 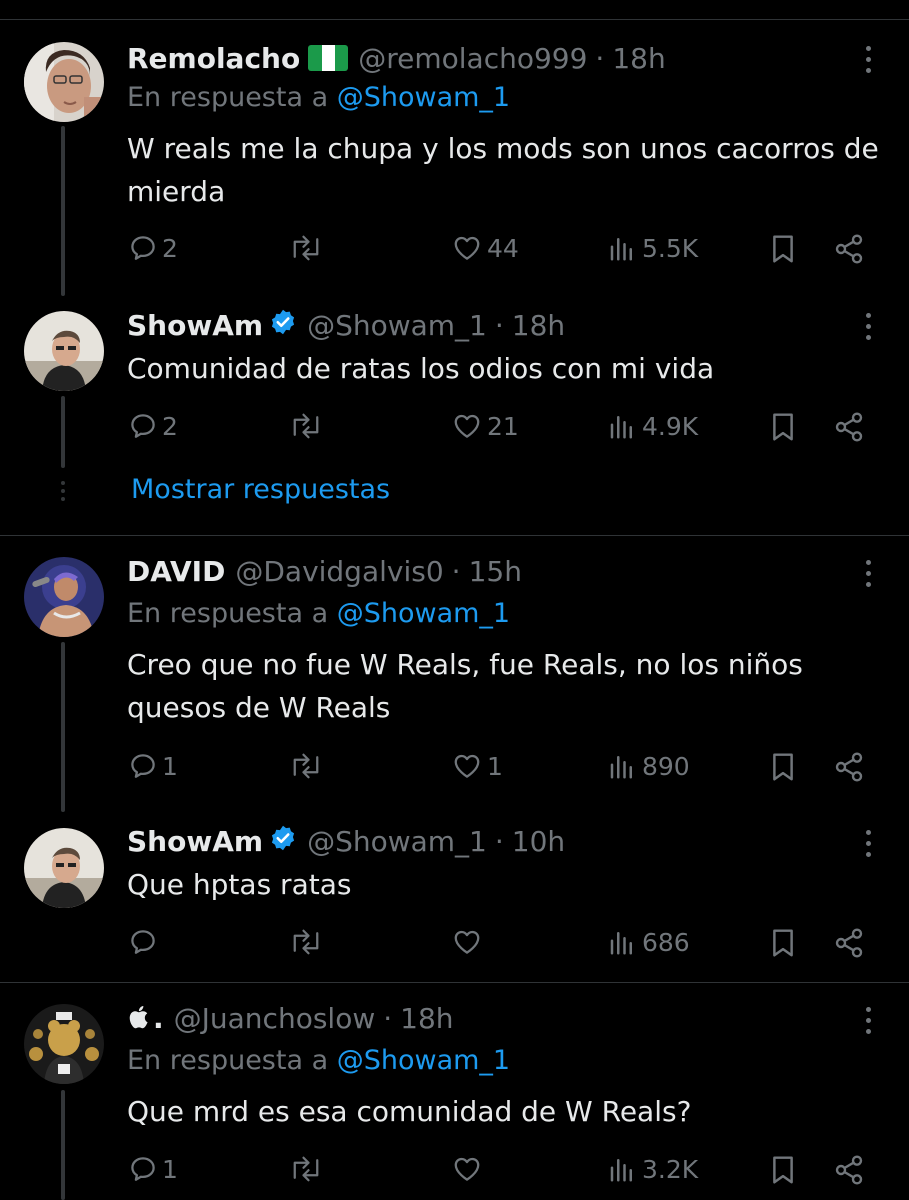 I want to click on thread-divider, so click(x=454, y=535).